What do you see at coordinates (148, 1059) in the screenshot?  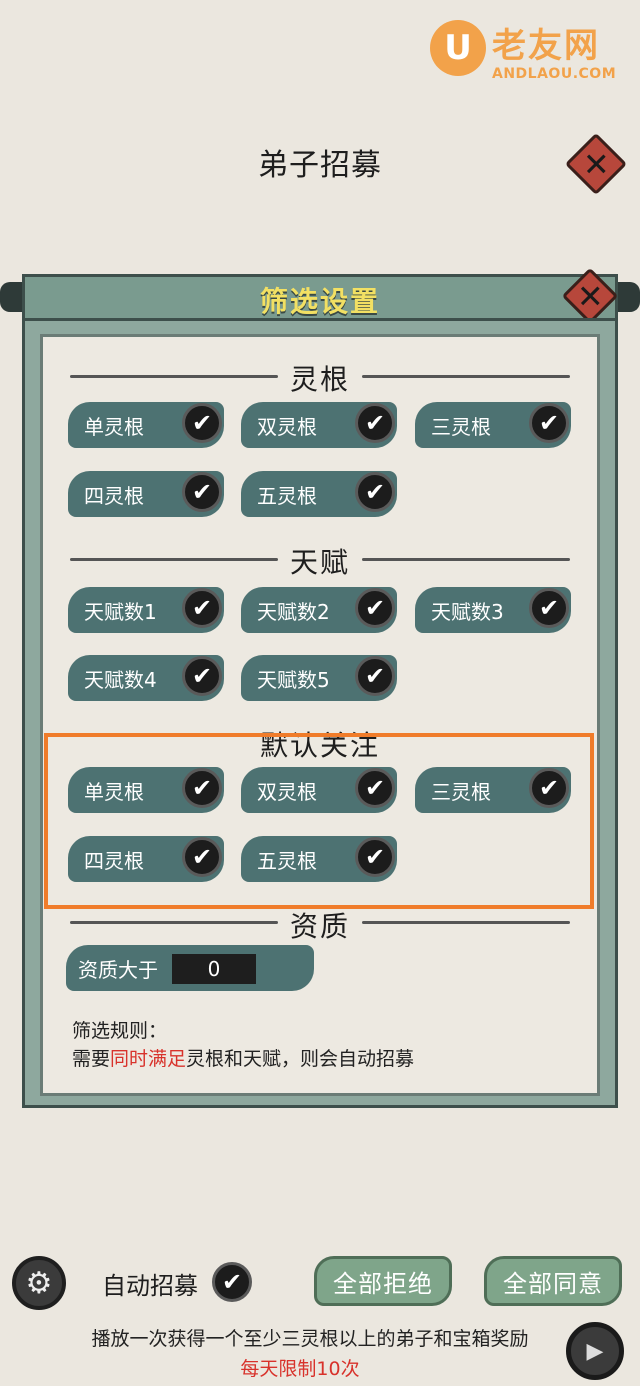 I see `rules-highlight: 同时满足` at bounding box center [148, 1059].